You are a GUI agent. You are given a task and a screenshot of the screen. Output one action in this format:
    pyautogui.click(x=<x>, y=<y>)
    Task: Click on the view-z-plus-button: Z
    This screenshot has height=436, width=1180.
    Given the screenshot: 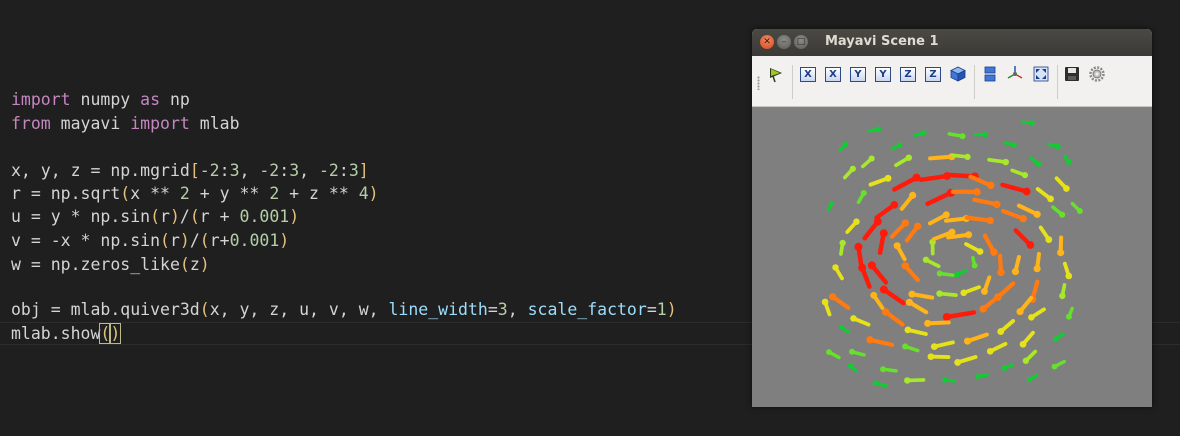 What is the action you would take?
    pyautogui.click(x=907, y=74)
    